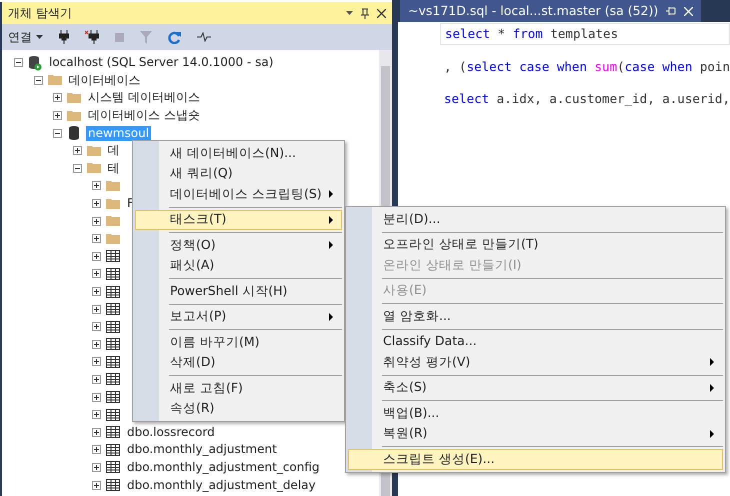 This screenshot has width=730, height=496. I want to click on close-icon, so click(381, 13).